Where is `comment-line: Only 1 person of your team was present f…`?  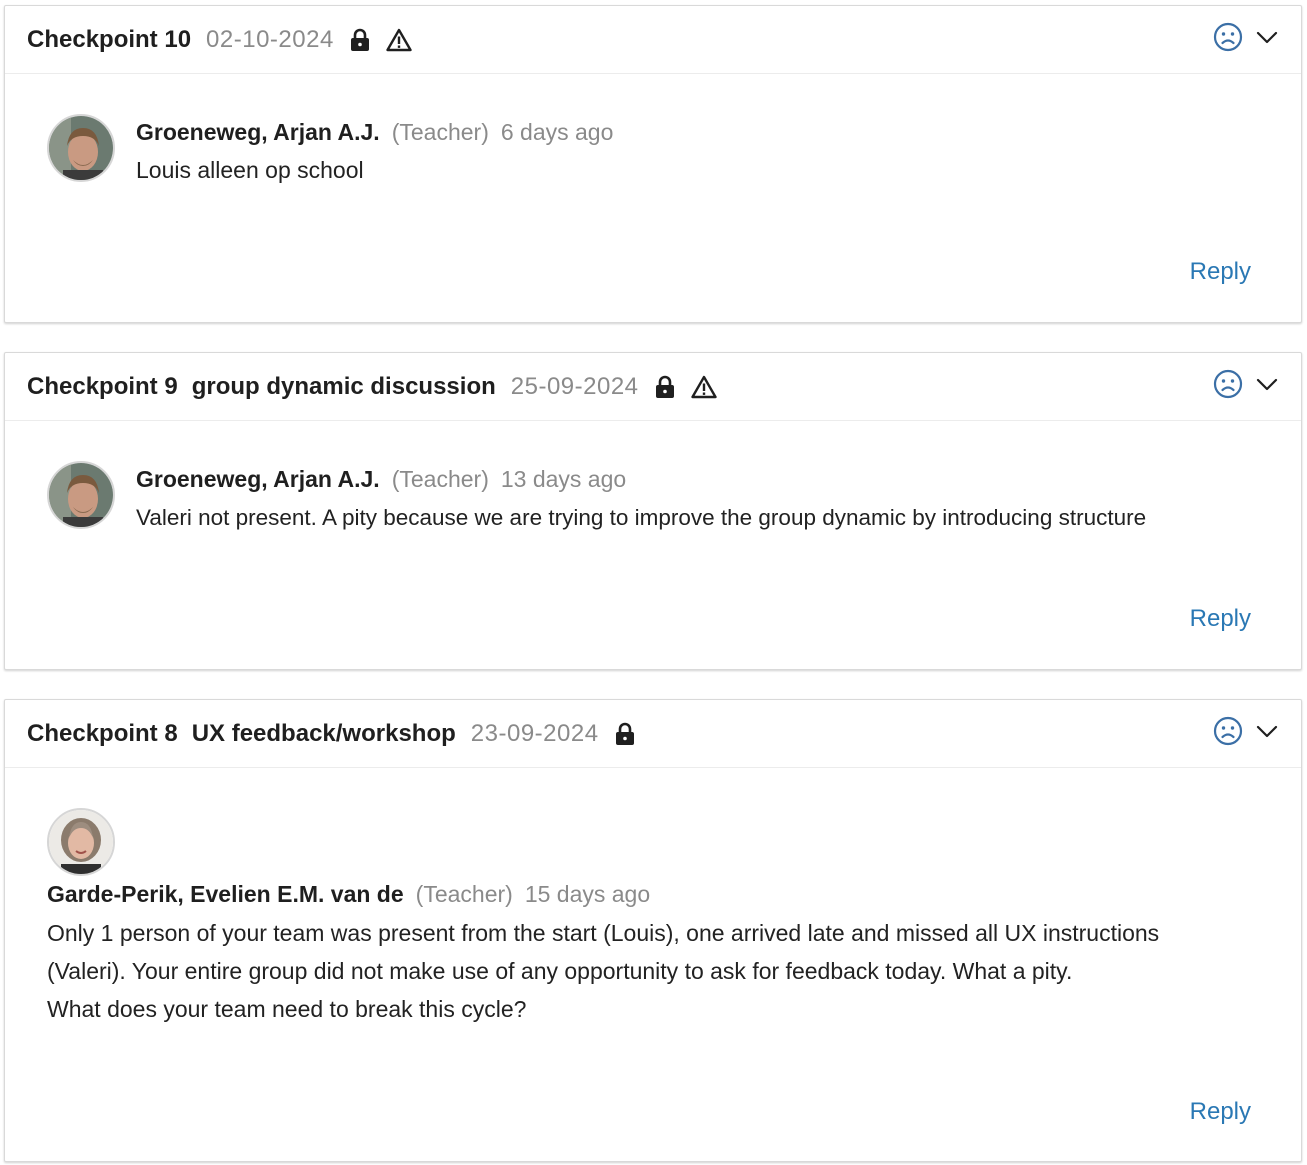 comment-line: Only 1 person of your team was present f… is located at coordinates (603, 933).